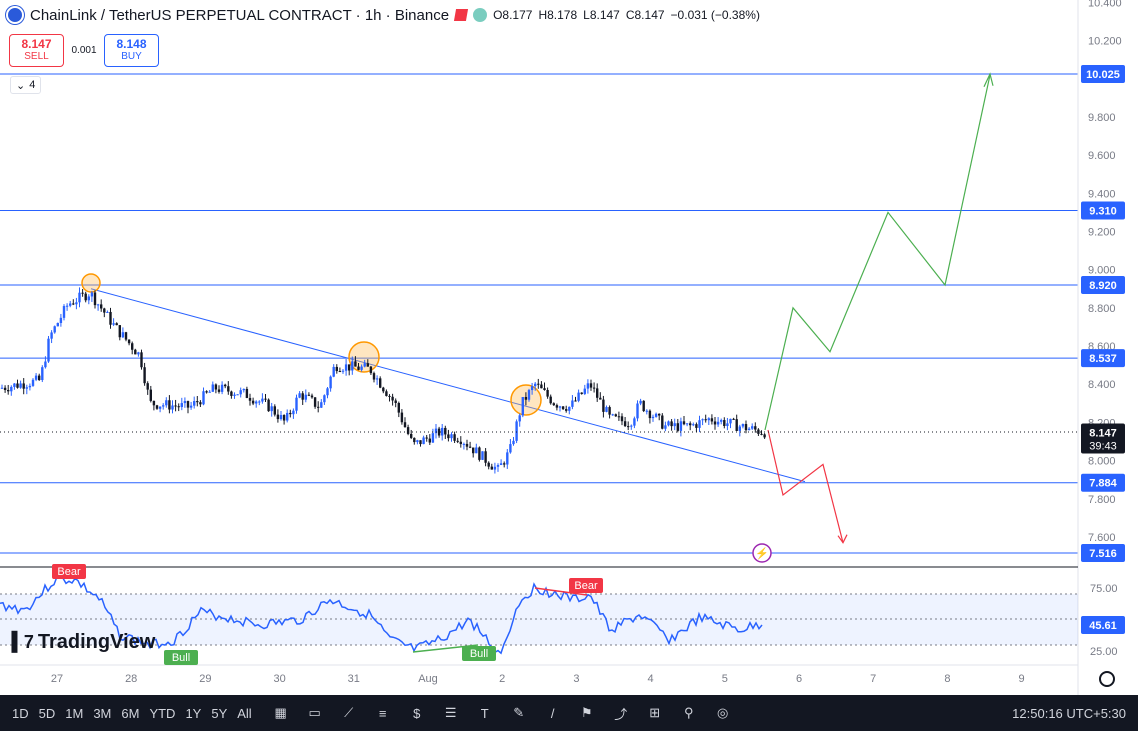 The image size is (1138, 731). What do you see at coordinates (219, 713) in the screenshot?
I see `range-5y: 5Y` at bounding box center [219, 713].